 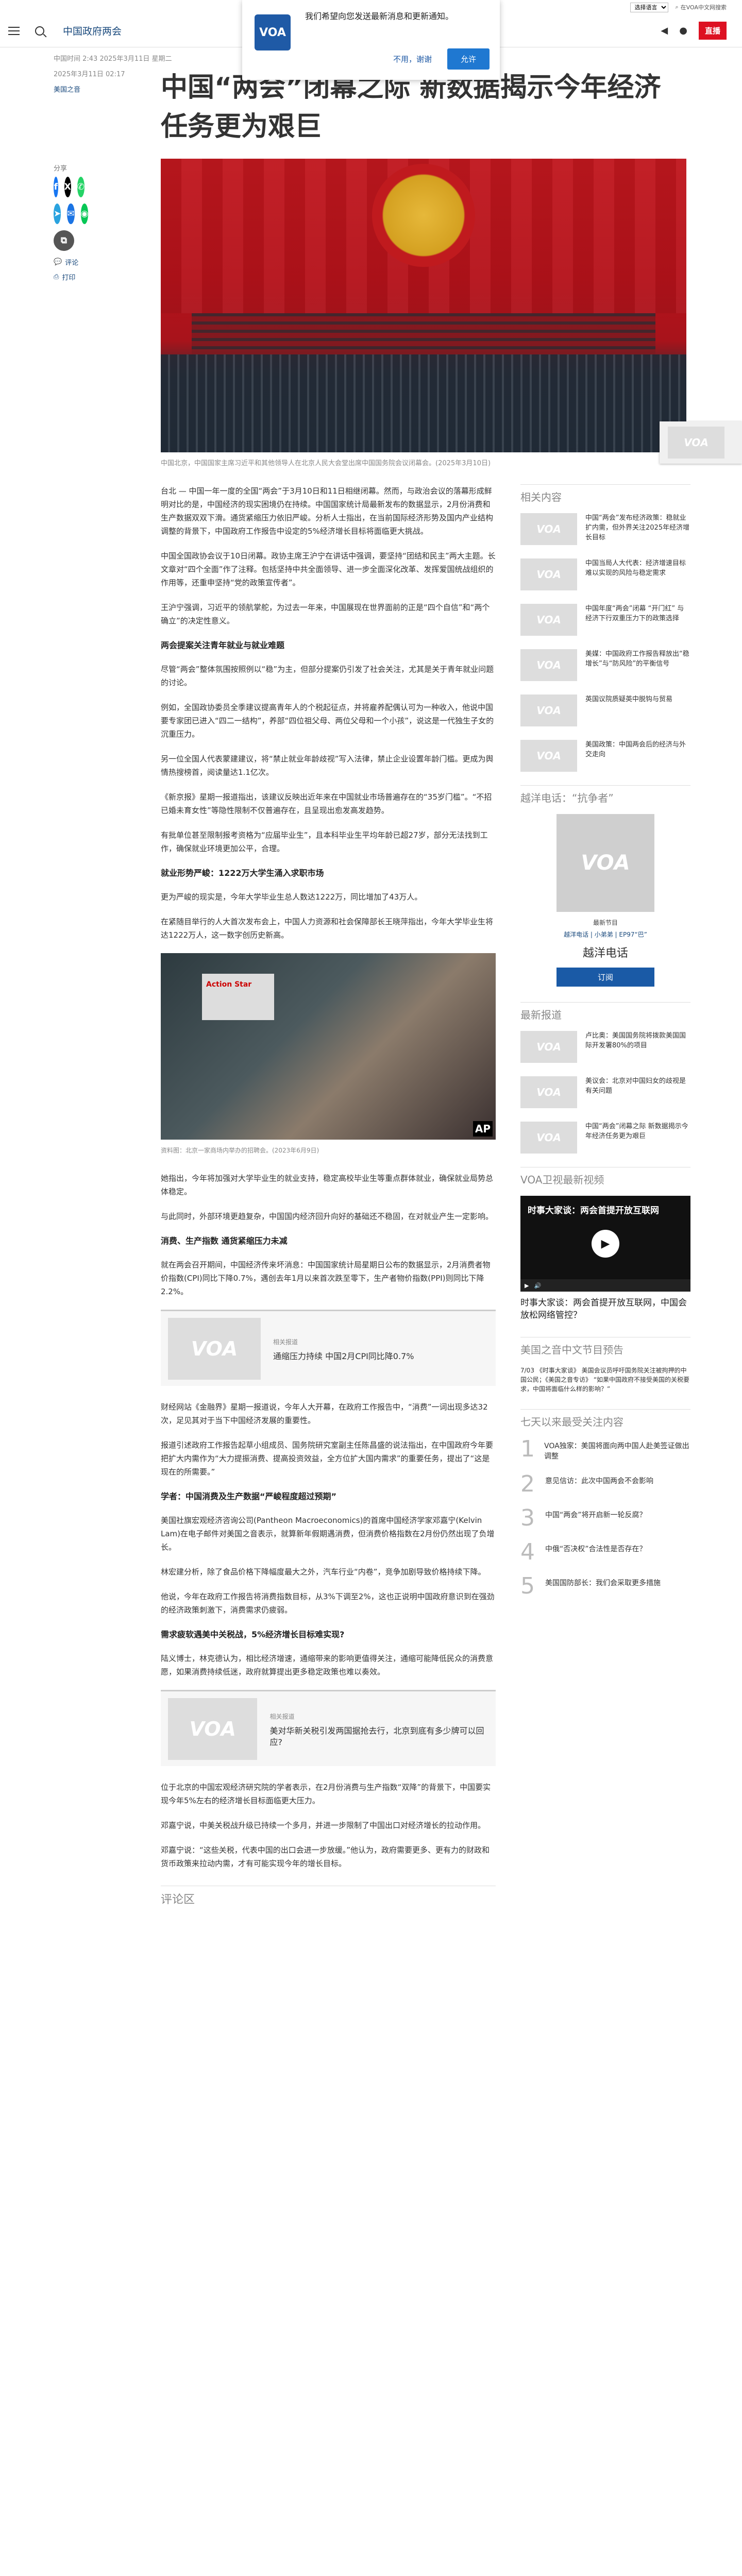 I want to click on subscribe-button: 订阅, so click(x=605, y=977).